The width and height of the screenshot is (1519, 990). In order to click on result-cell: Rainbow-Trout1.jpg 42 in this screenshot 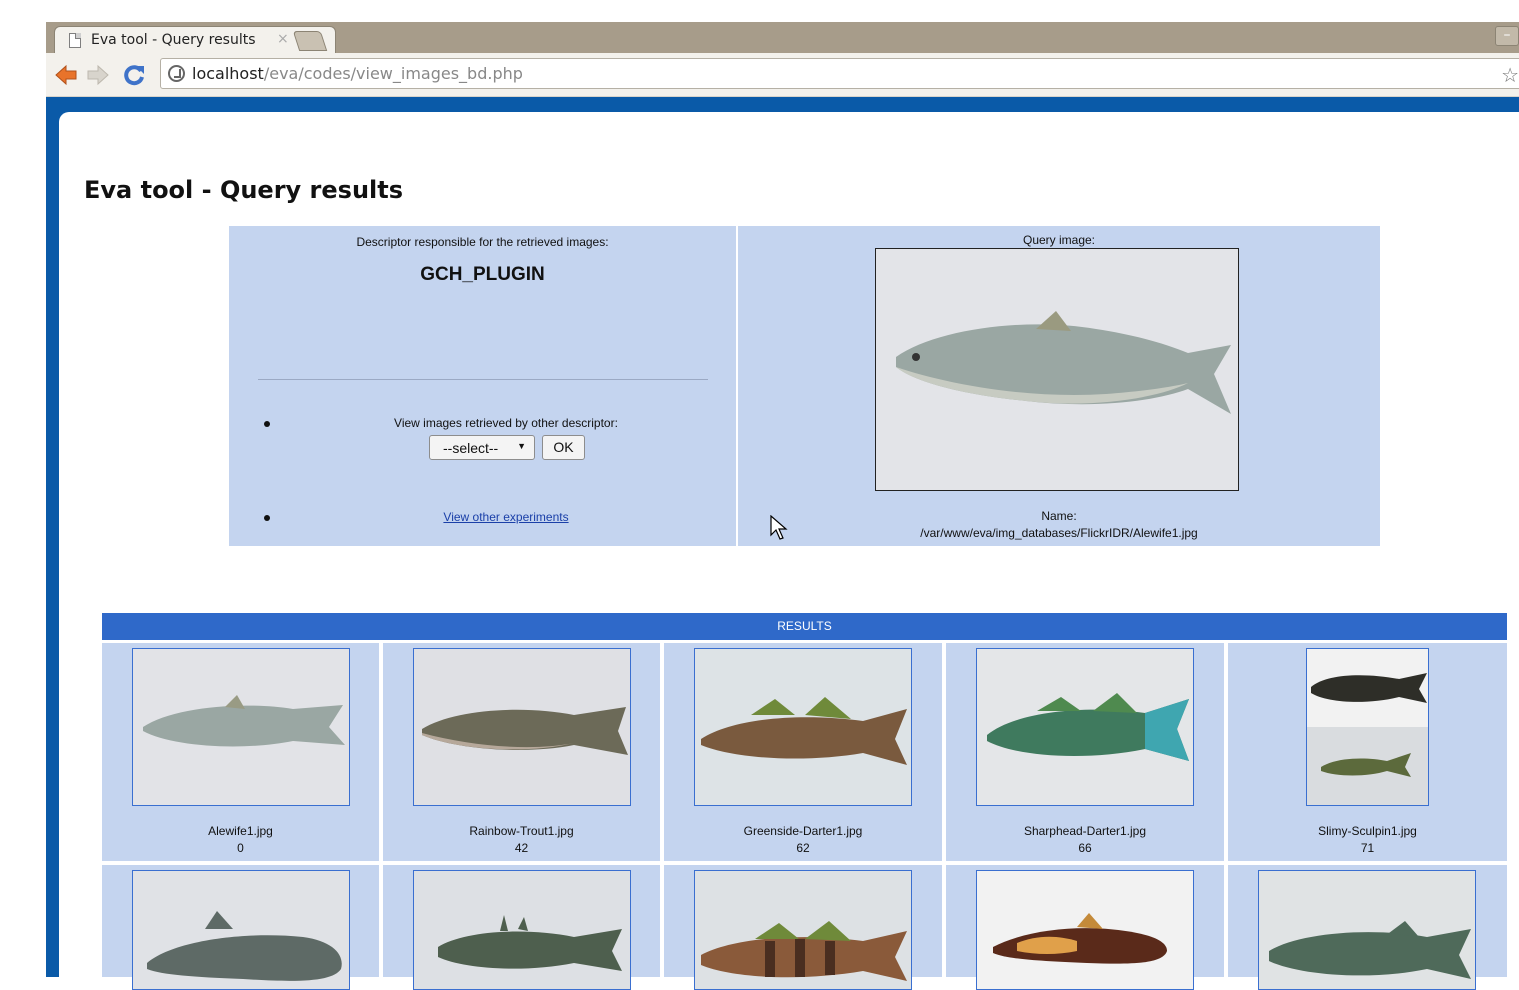, I will do `click(521, 752)`.